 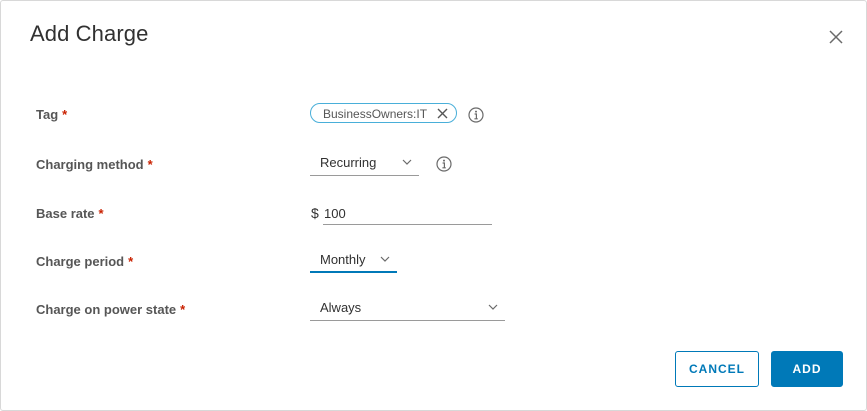 I want to click on remove-tag-icon, so click(x=442, y=113).